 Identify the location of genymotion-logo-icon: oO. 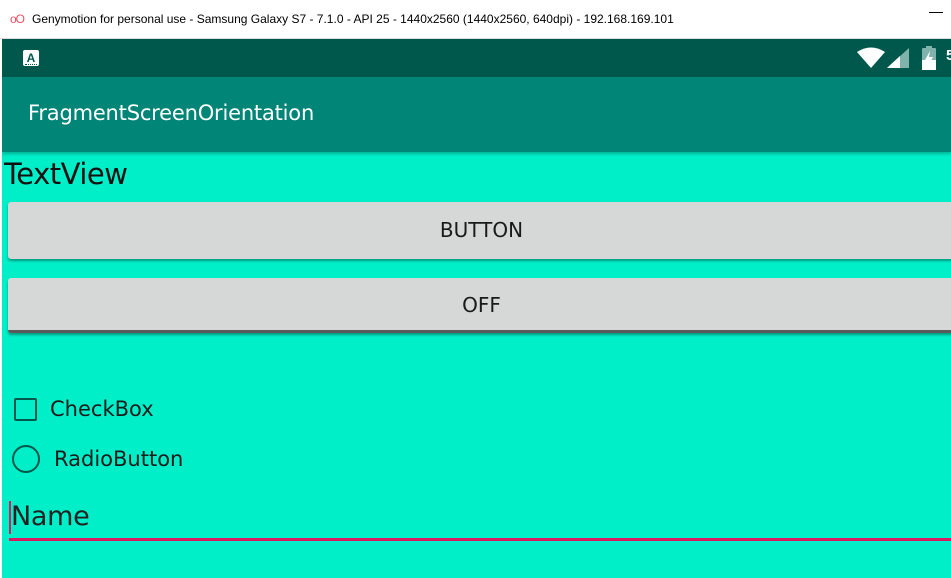
(17, 19).